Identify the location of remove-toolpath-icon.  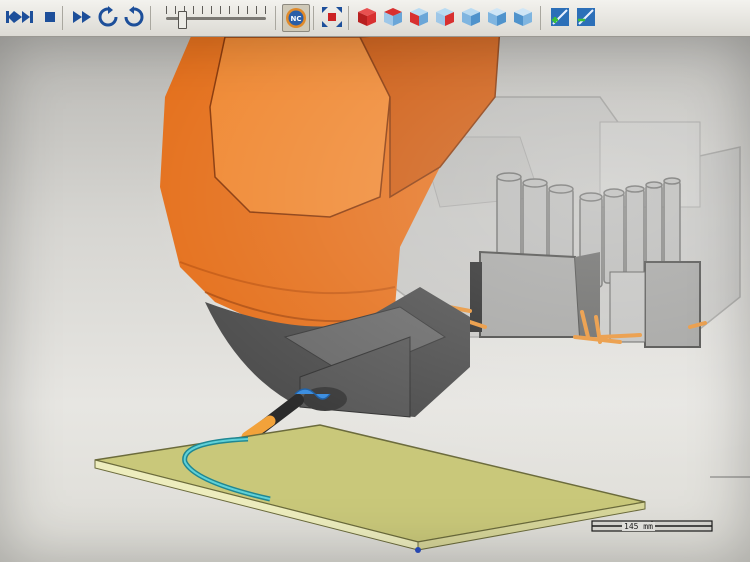
(586, 17).